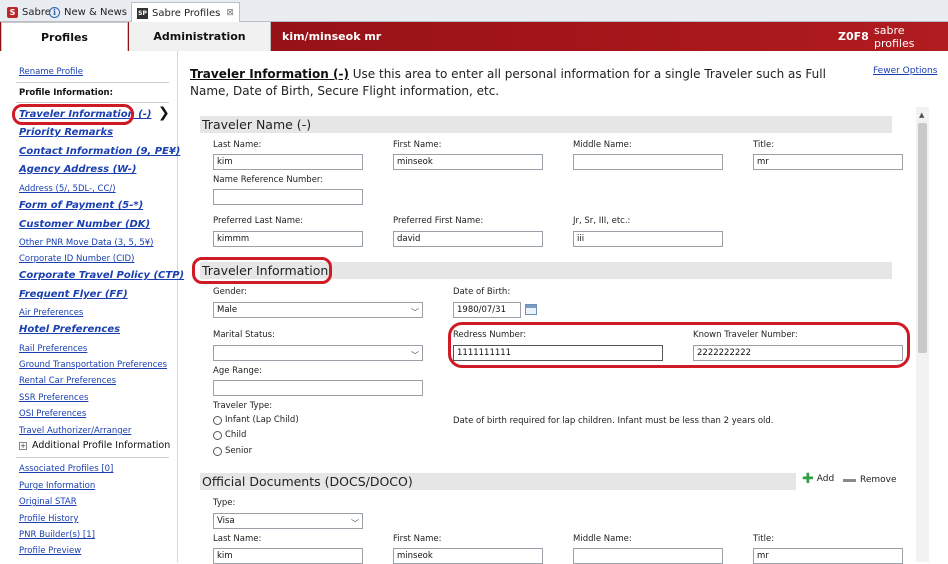 This screenshot has width=948, height=564. Describe the element at coordinates (12, 12) in the screenshot. I see `sabre-logo-icon: S` at that location.